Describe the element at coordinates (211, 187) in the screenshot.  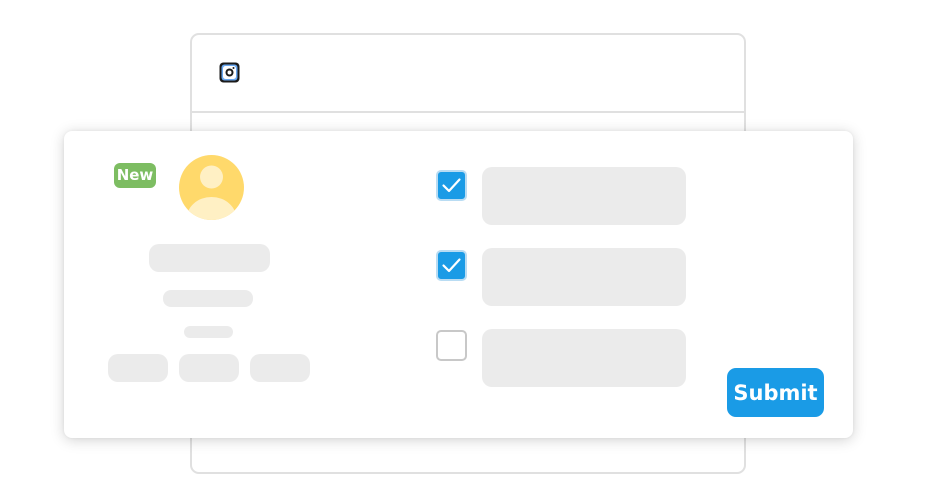
I see `user-avatar-icon` at that location.